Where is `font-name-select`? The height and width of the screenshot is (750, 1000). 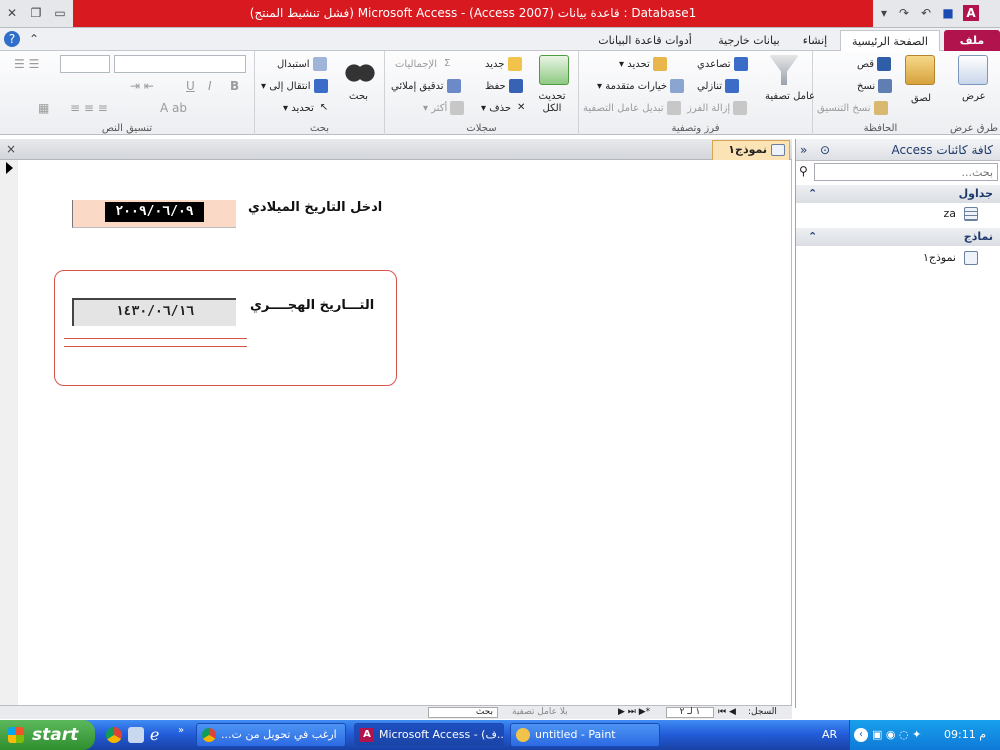
font-name-select is located at coordinates (180, 64).